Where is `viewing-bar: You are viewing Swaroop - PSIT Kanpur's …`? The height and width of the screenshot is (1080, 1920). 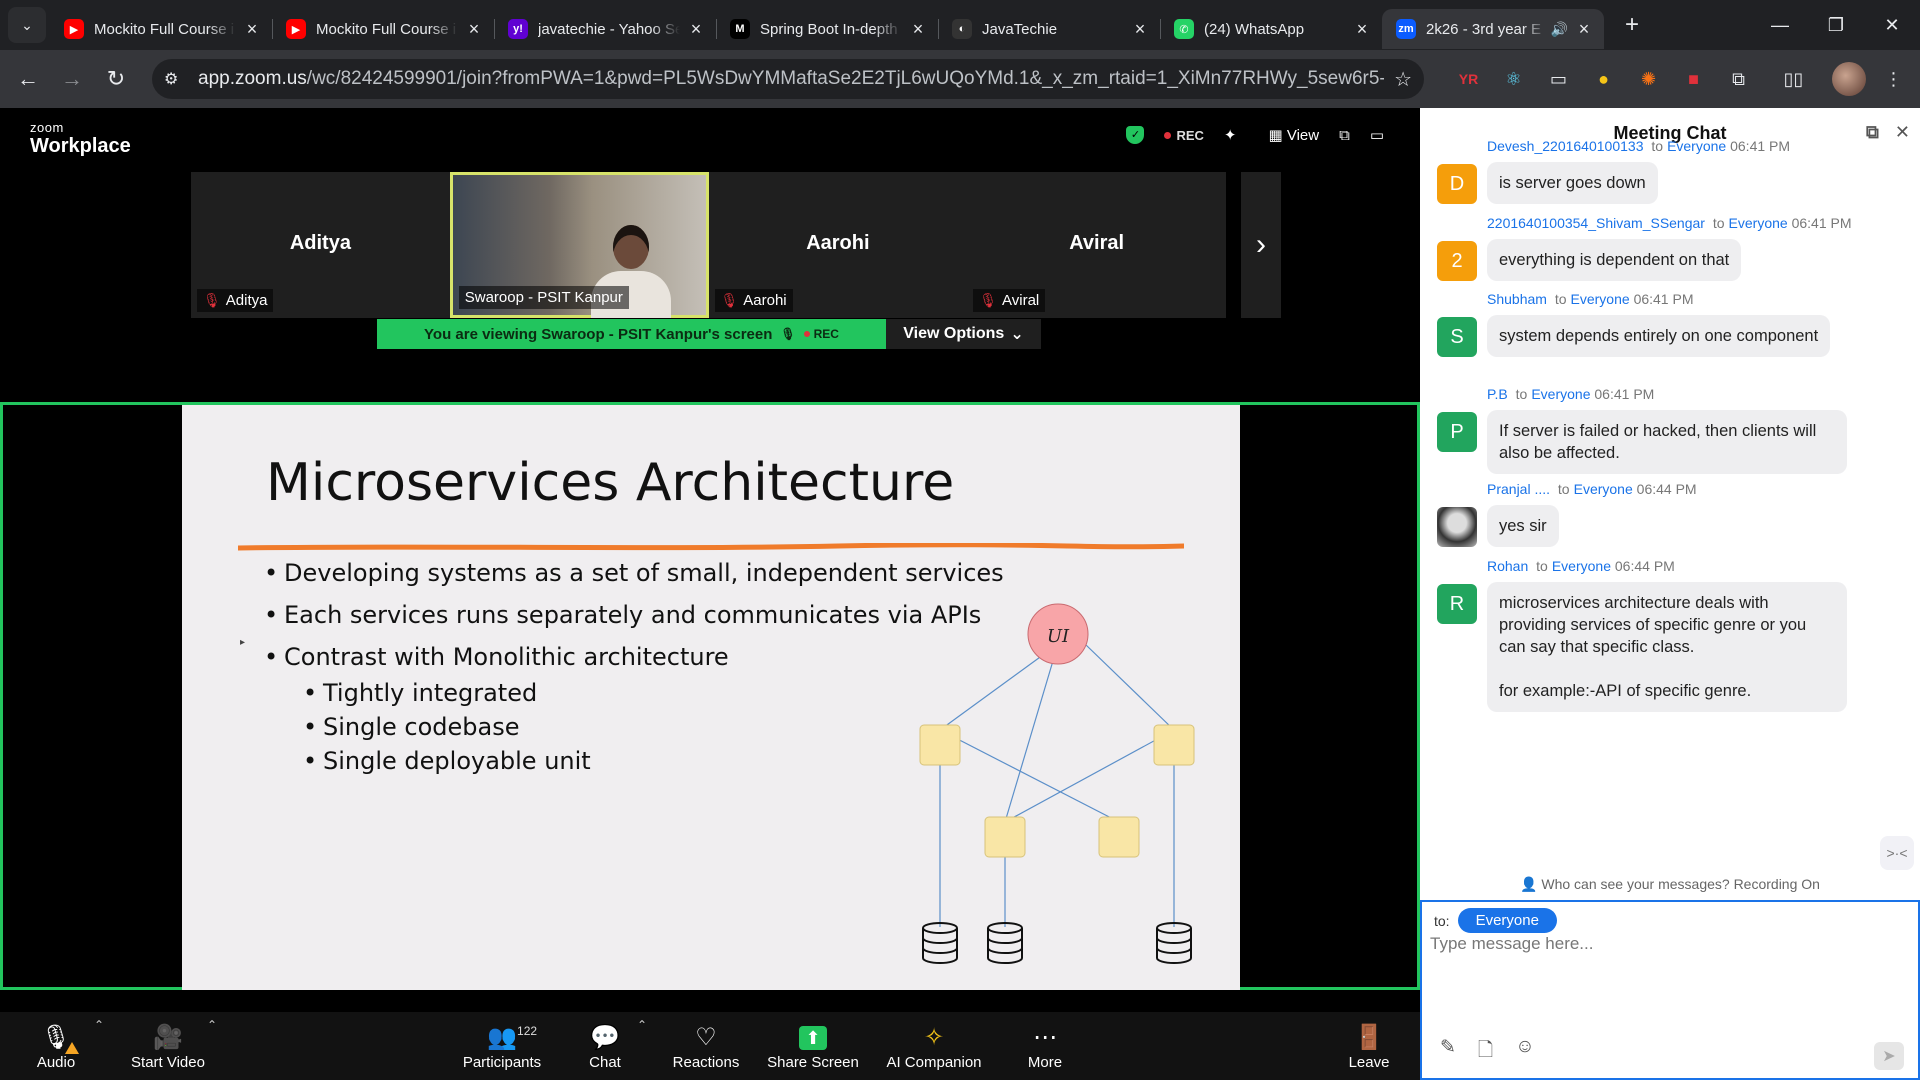 viewing-bar: You are viewing Swaroop - PSIT Kanpur's … is located at coordinates (709, 334).